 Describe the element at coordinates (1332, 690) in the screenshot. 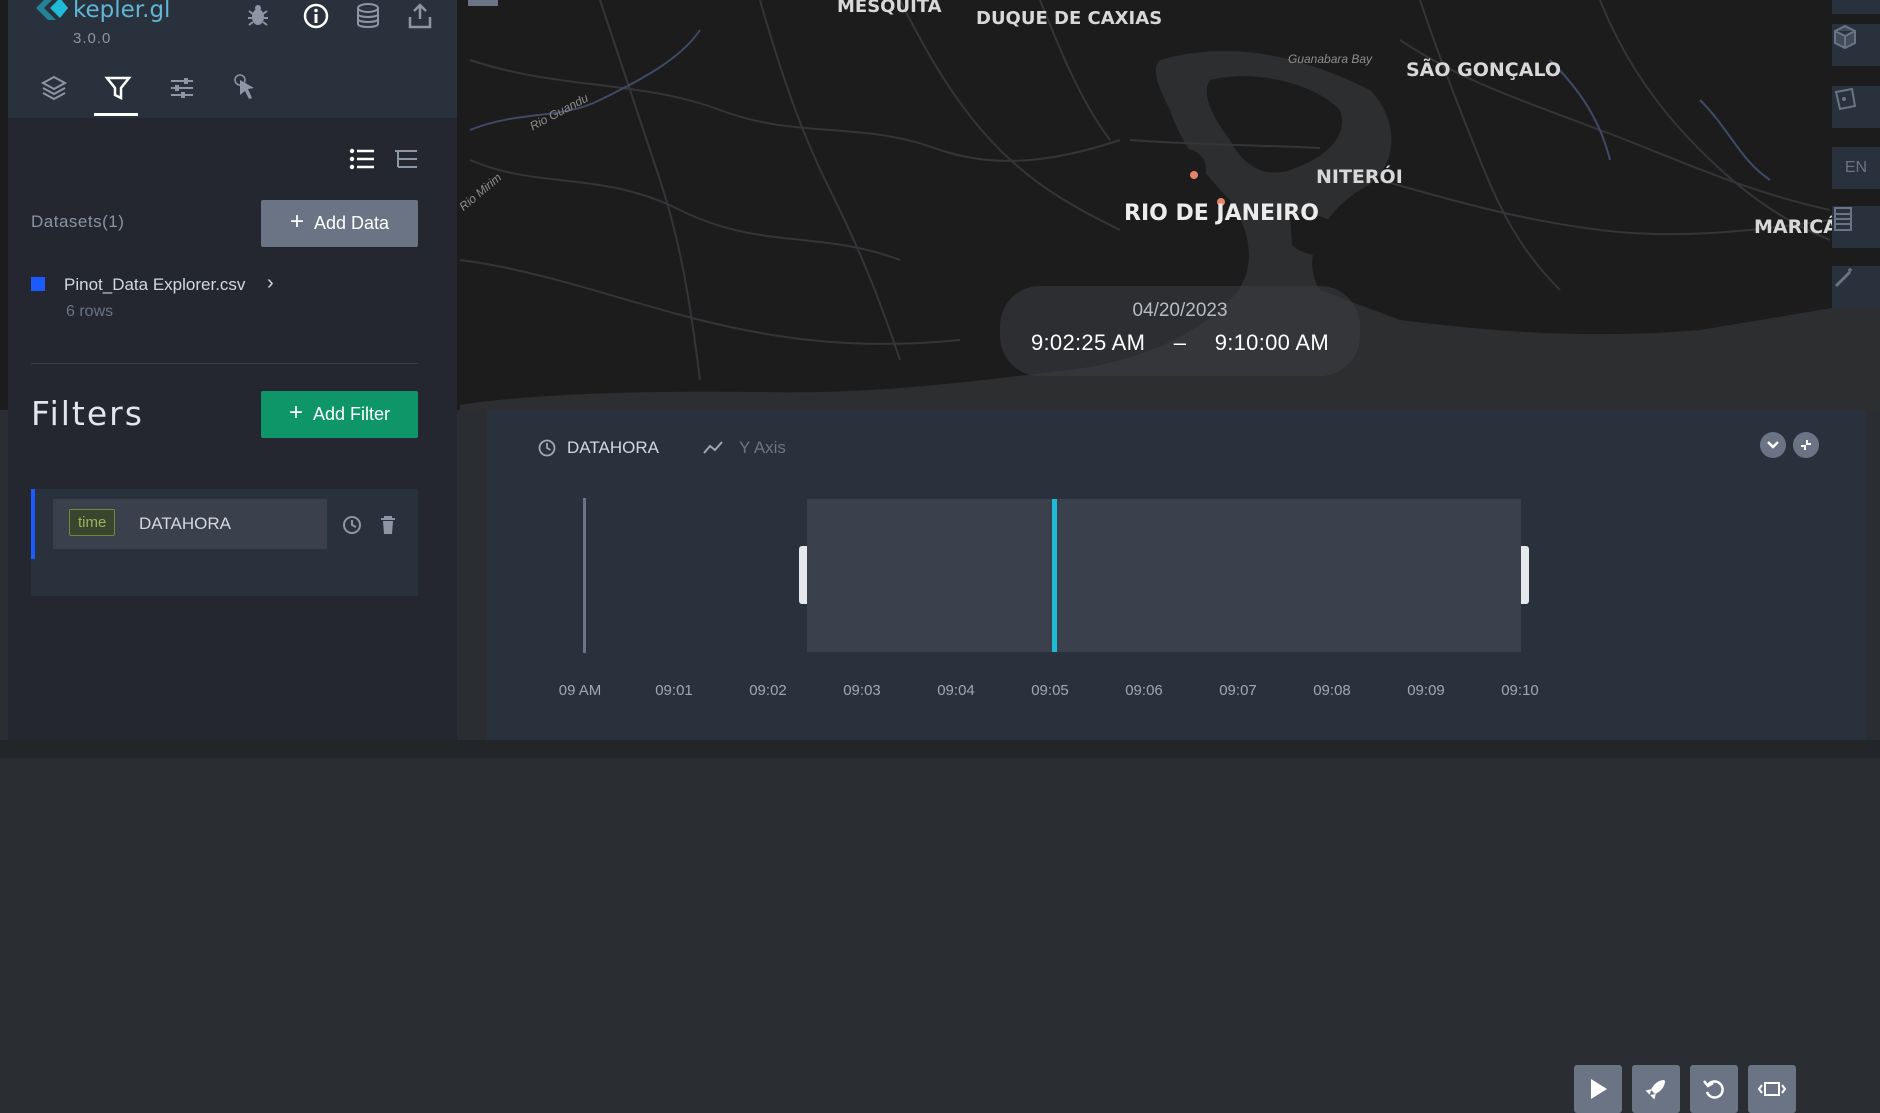

I see `timeline-tick: 09:08` at that location.